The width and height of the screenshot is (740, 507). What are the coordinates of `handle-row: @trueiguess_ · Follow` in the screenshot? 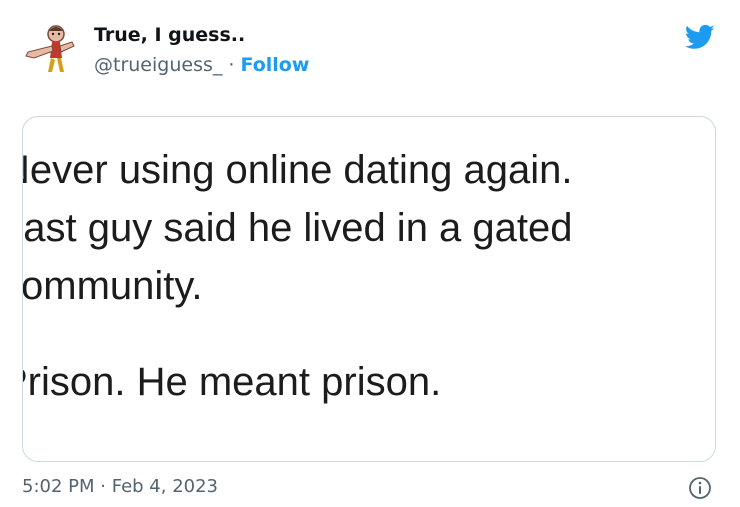 It's located at (201, 65).